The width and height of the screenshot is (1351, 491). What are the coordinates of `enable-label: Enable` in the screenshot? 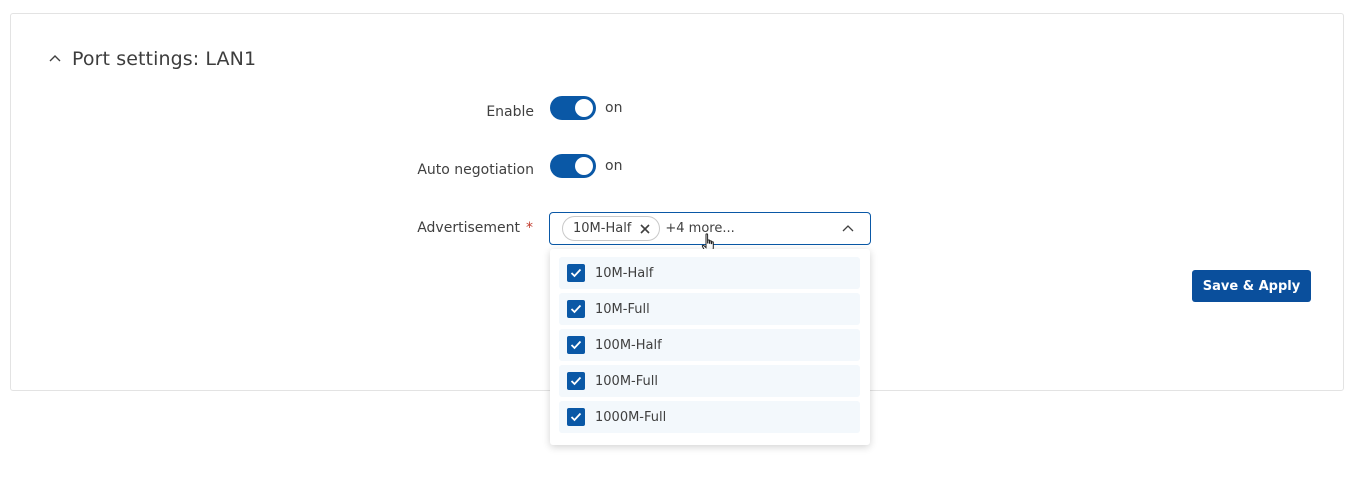 It's located at (510, 112).